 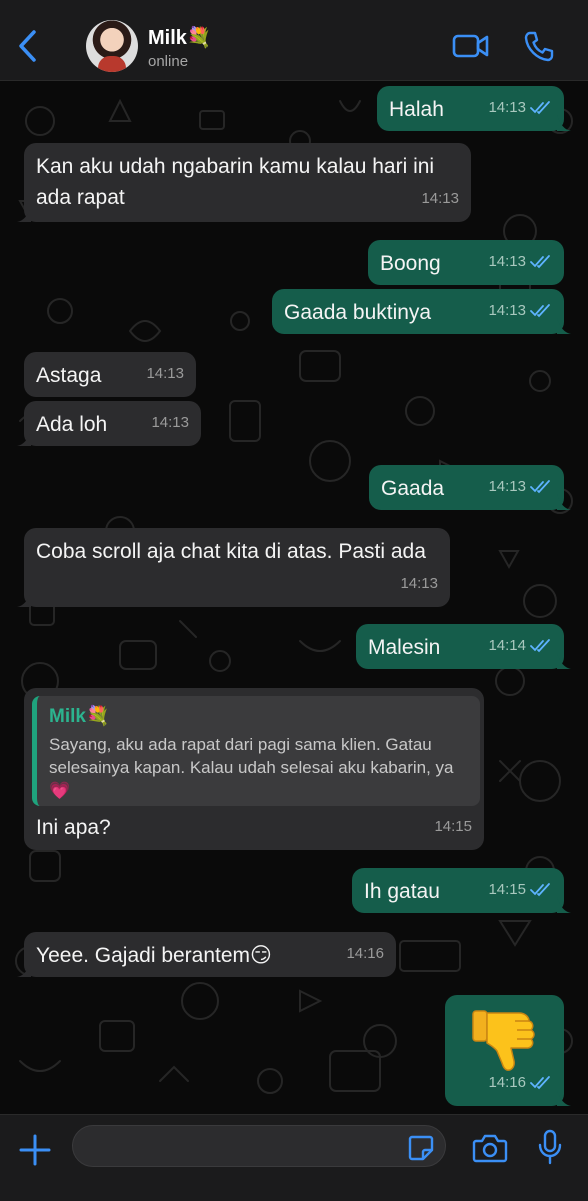 I want to click on message-text: Ih gatau, so click(x=402, y=891).